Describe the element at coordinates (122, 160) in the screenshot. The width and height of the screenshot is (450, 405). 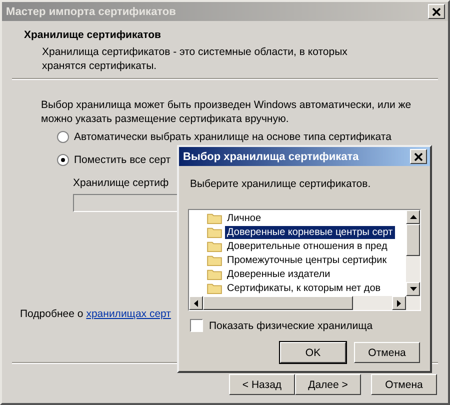
I see `radio-label: Поместить все серт` at that location.